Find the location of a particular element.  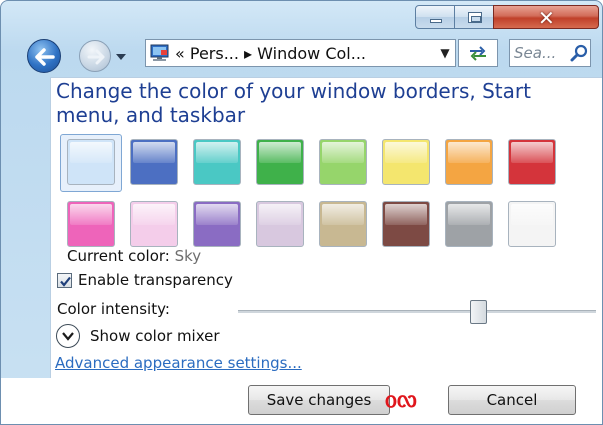

address-dropdown-icon: ▼ is located at coordinates (445, 53).